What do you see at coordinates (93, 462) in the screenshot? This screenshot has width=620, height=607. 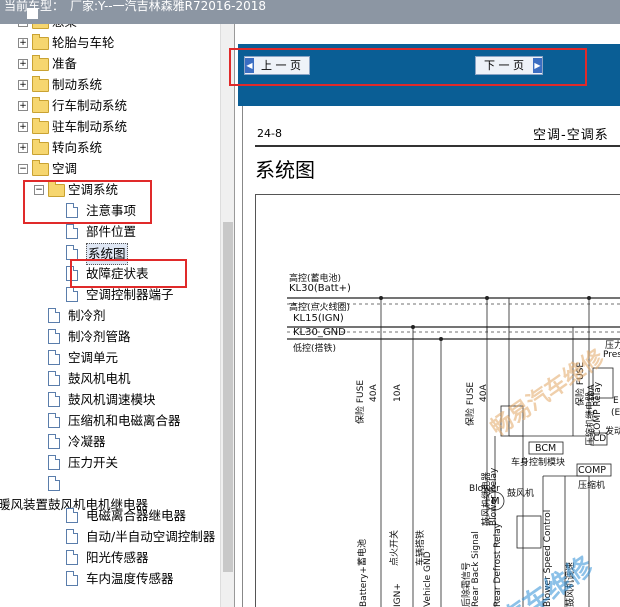 I see `tree-item-label: 压力开关` at bounding box center [93, 462].